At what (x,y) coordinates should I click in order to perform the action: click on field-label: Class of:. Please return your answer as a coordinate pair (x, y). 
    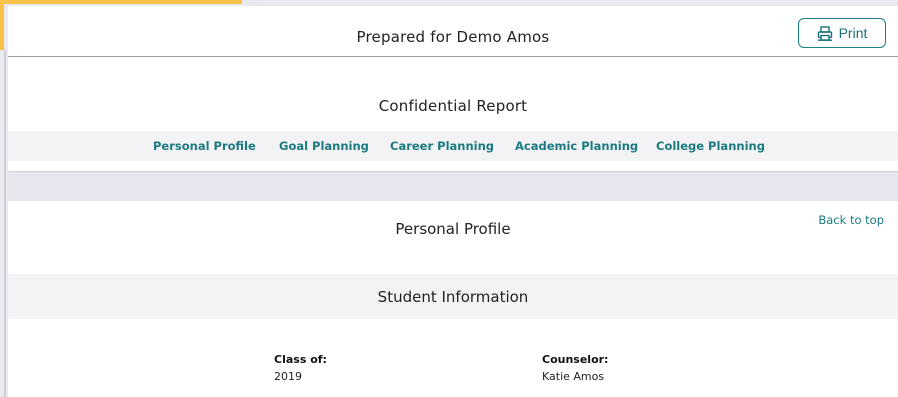
    Looking at the image, I should click on (300, 359).